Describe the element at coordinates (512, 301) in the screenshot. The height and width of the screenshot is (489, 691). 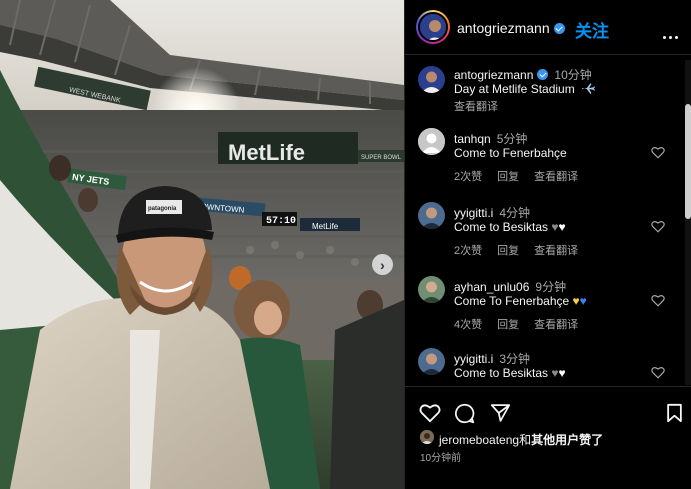
I see `comment-text-content: Come To Fenerbahçe` at that location.